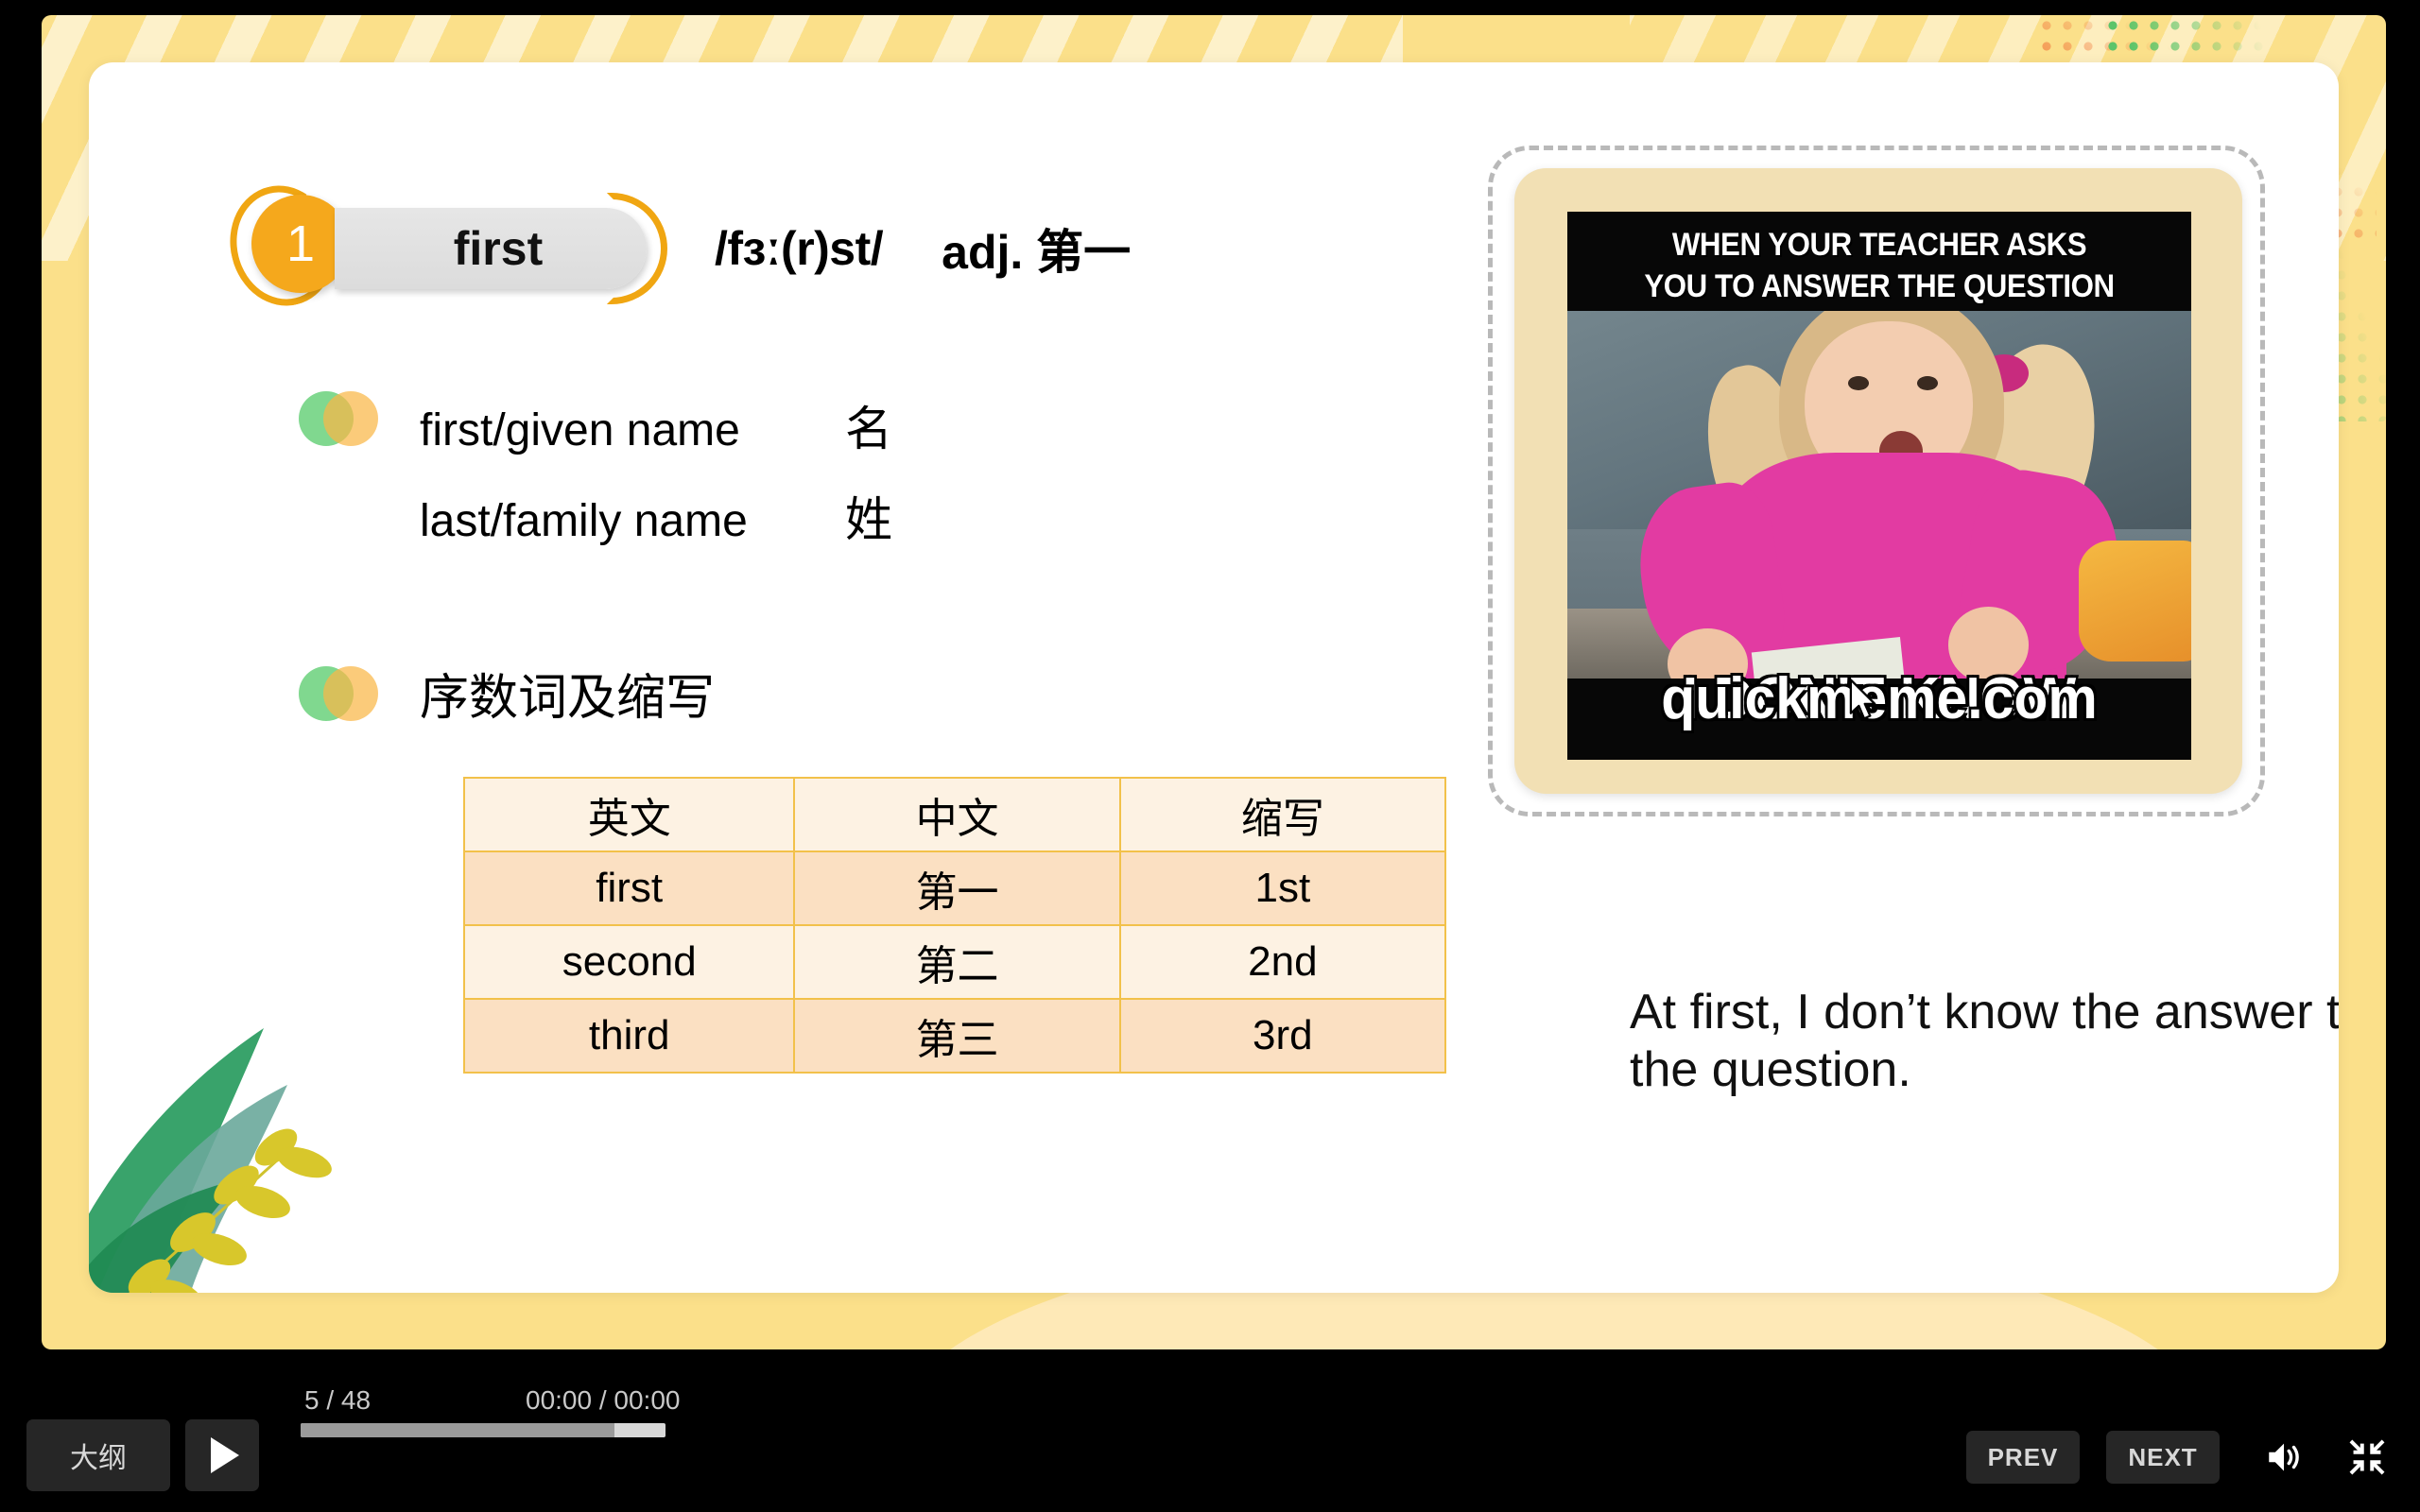  What do you see at coordinates (637, 248) in the screenshot?
I see `pill-ring-decor` at bounding box center [637, 248].